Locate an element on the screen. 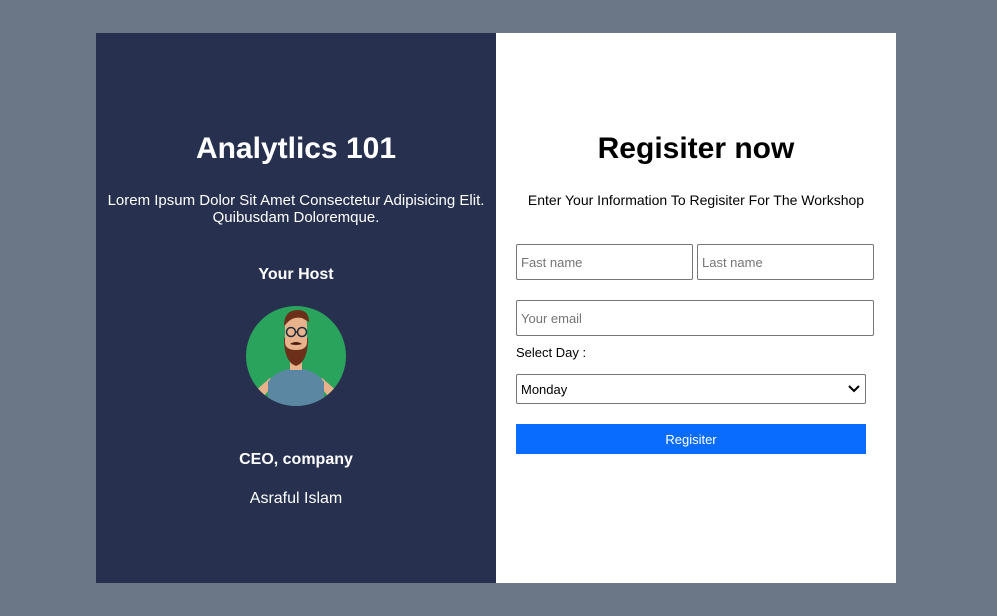  host-role: CEO, company is located at coordinates (296, 459).